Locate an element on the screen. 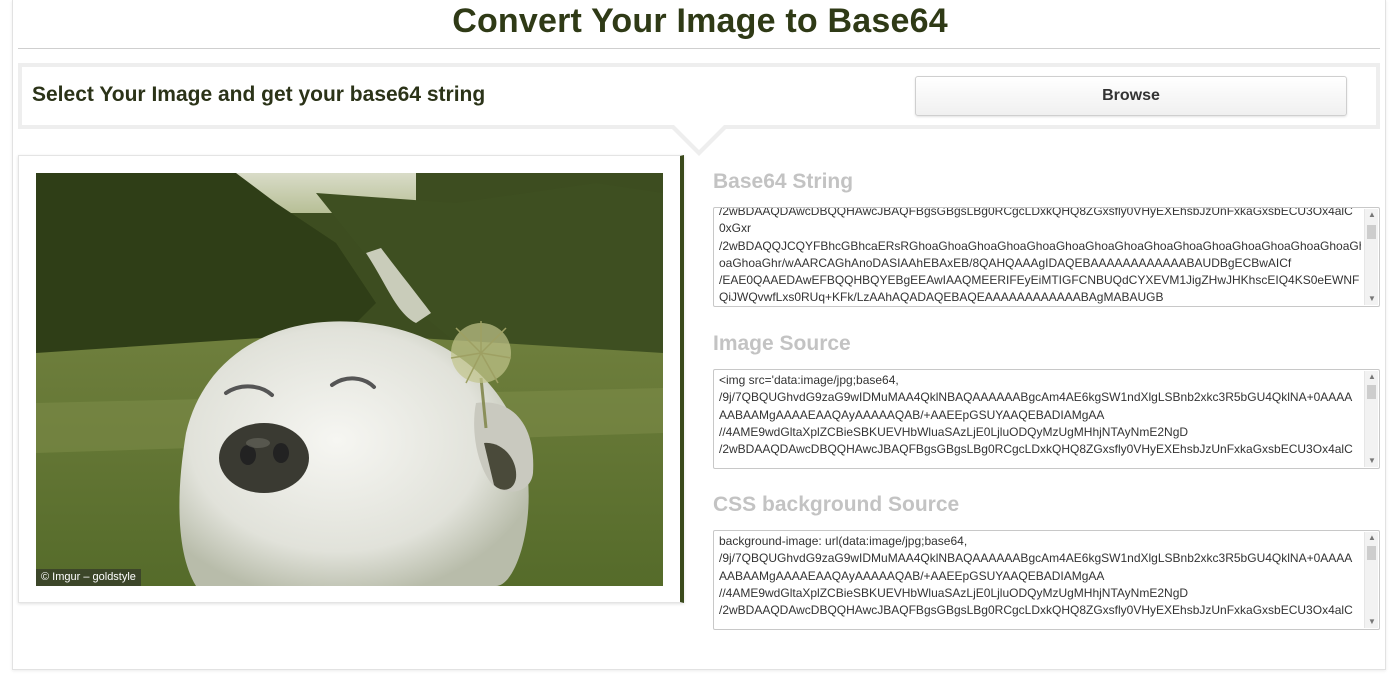  base64-string-label: Base64 String is located at coordinates (783, 181).